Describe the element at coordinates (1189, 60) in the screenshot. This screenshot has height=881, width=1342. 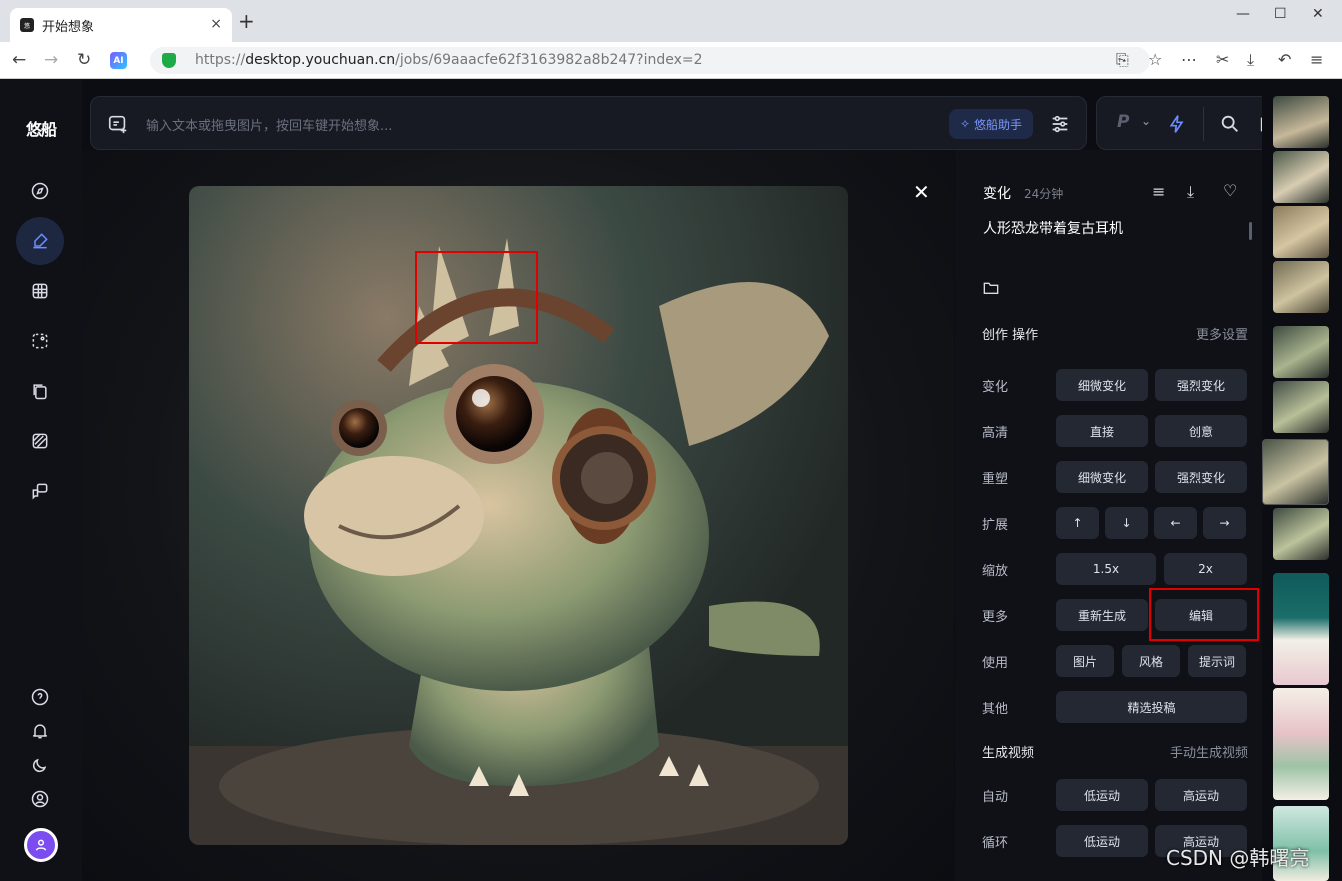
I see `more-menu-icon: ⋯` at that location.